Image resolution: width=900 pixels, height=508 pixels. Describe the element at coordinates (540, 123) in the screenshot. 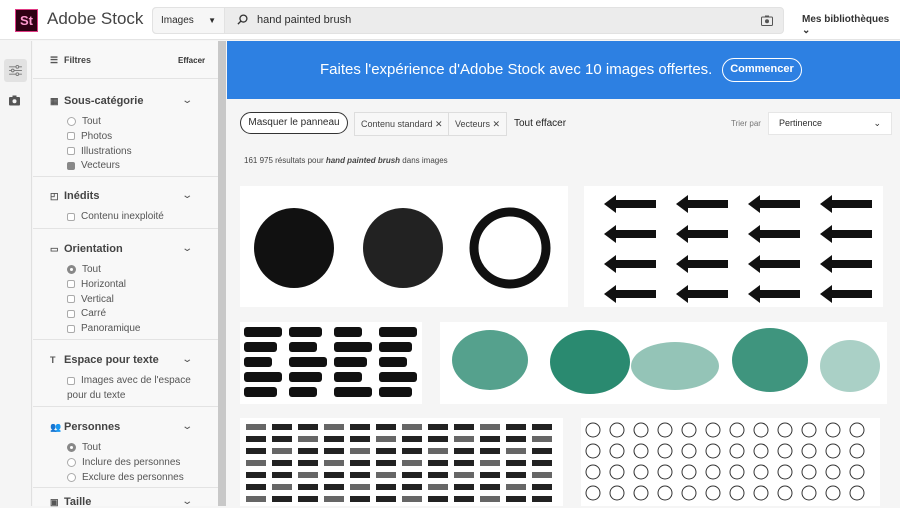

I see `clear-all-link: Tout effacer` at that location.